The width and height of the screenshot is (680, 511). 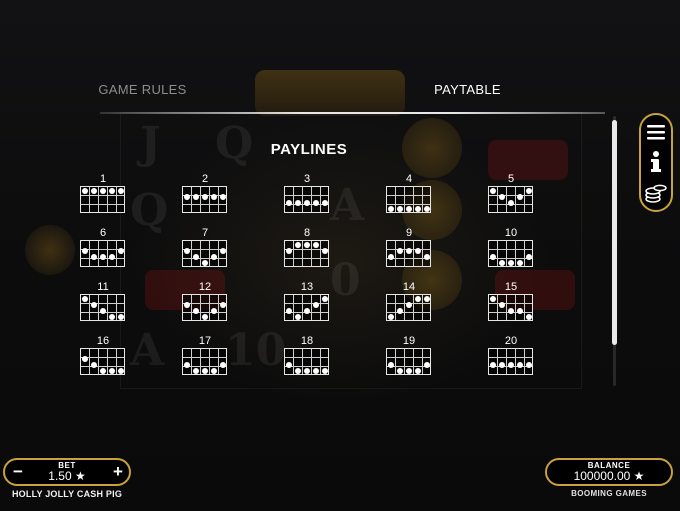 What do you see at coordinates (345, 280) in the screenshot?
I see `background-symbol: 0` at bounding box center [345, 280].